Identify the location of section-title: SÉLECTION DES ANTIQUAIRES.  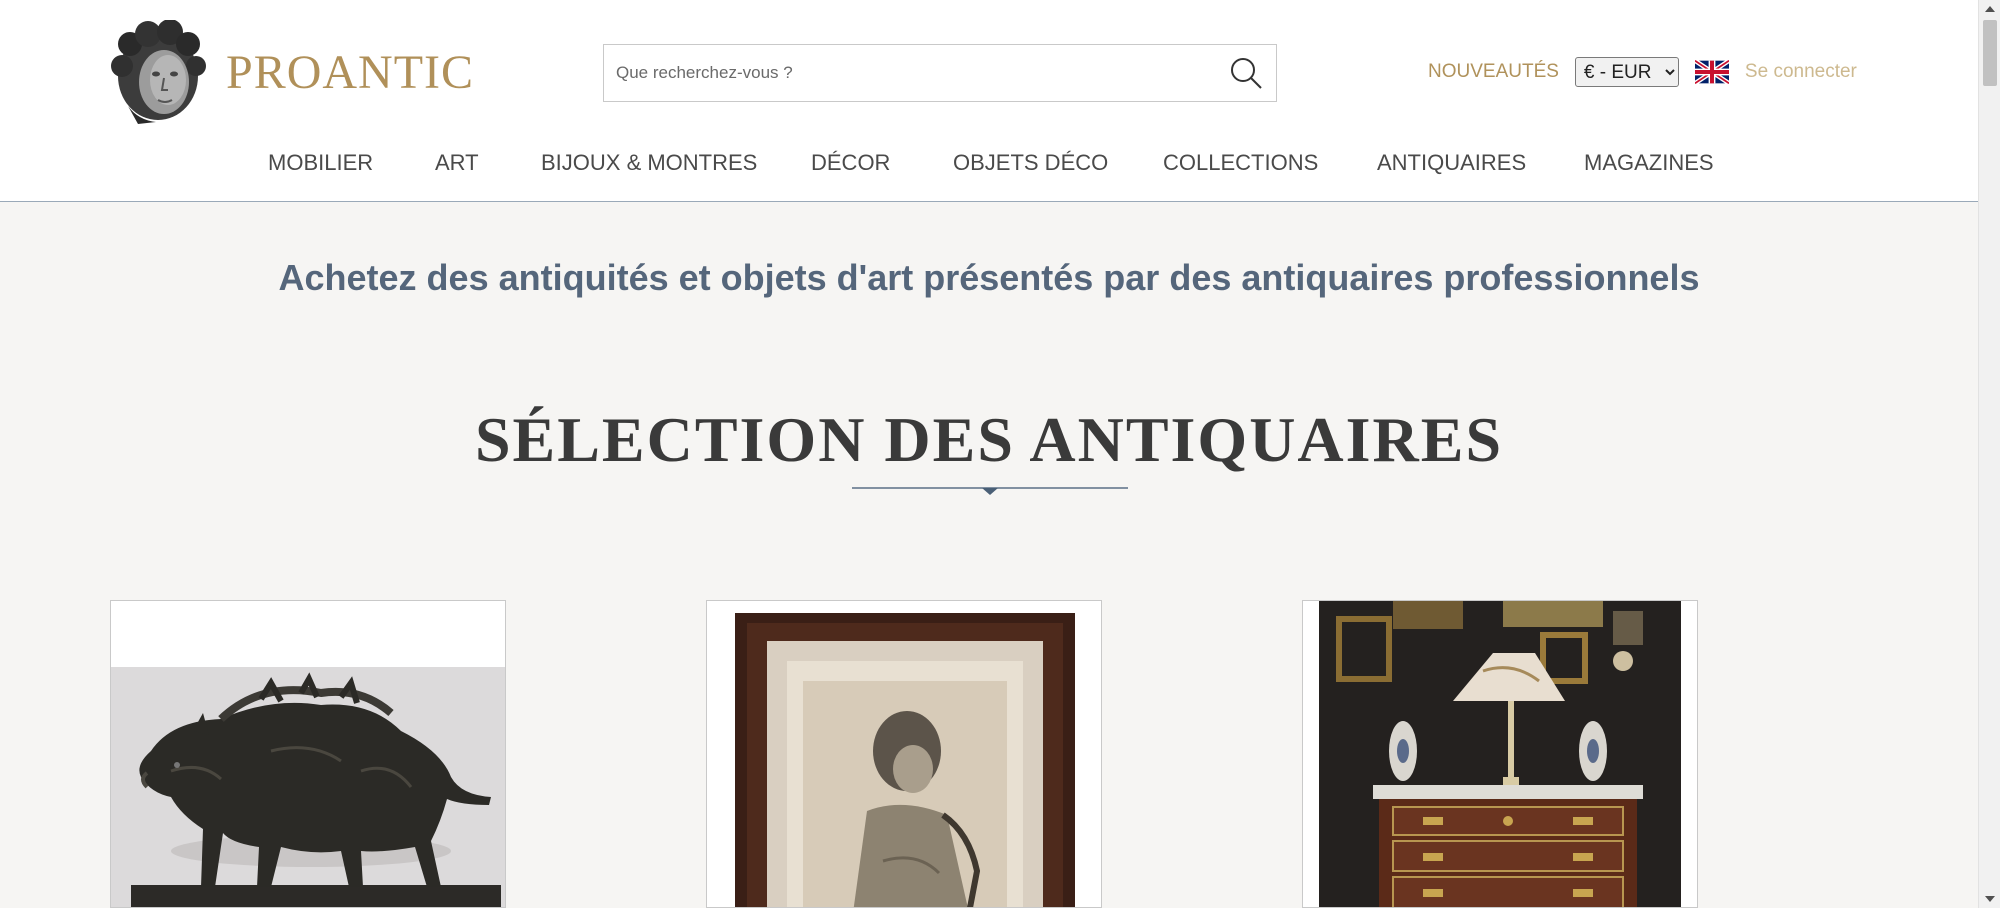
(989, 439).